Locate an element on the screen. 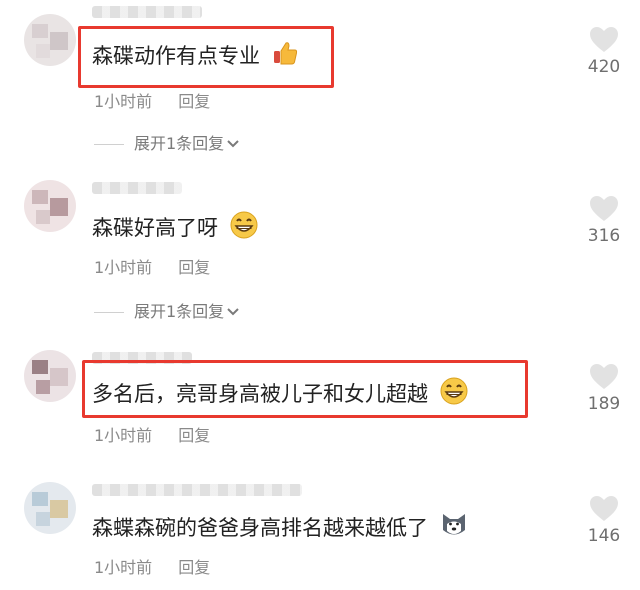  like-button: 316 is located at coordinates (604, 220).